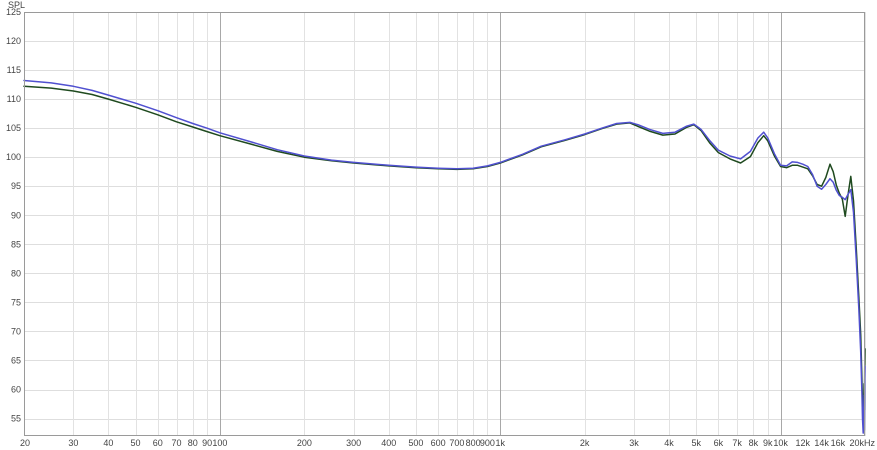  What do you see at coordinates (353, 443) in the screenshot?
I see `x-tick-label: 300` at bounding box center [353, 443].